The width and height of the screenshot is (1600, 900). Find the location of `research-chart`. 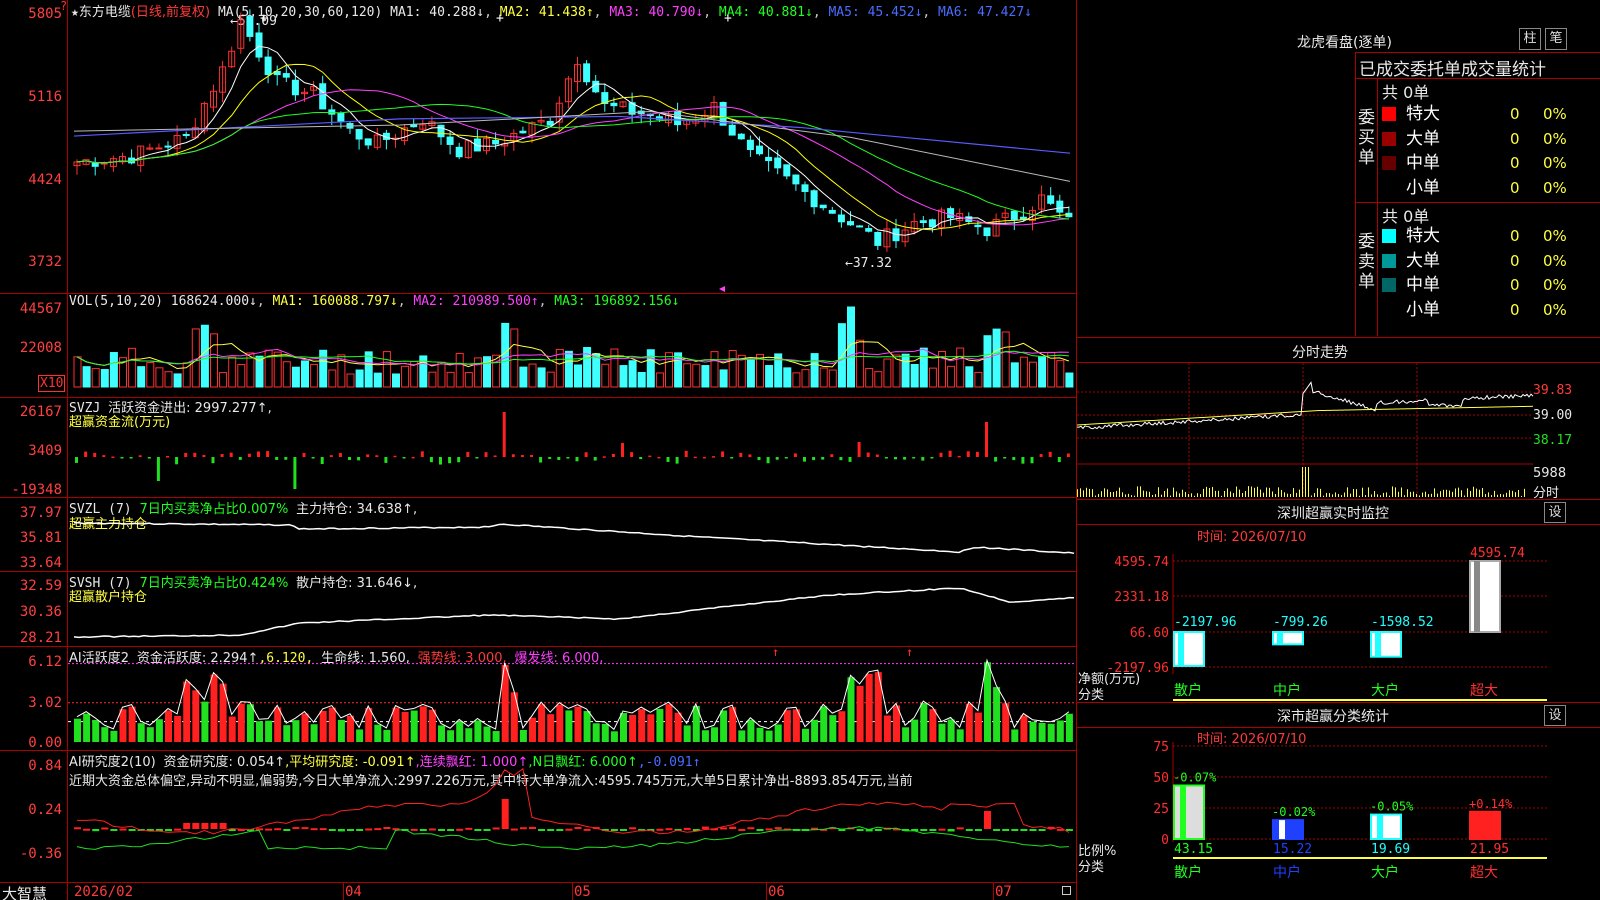

research-chart is located at coordinates (538, 816).